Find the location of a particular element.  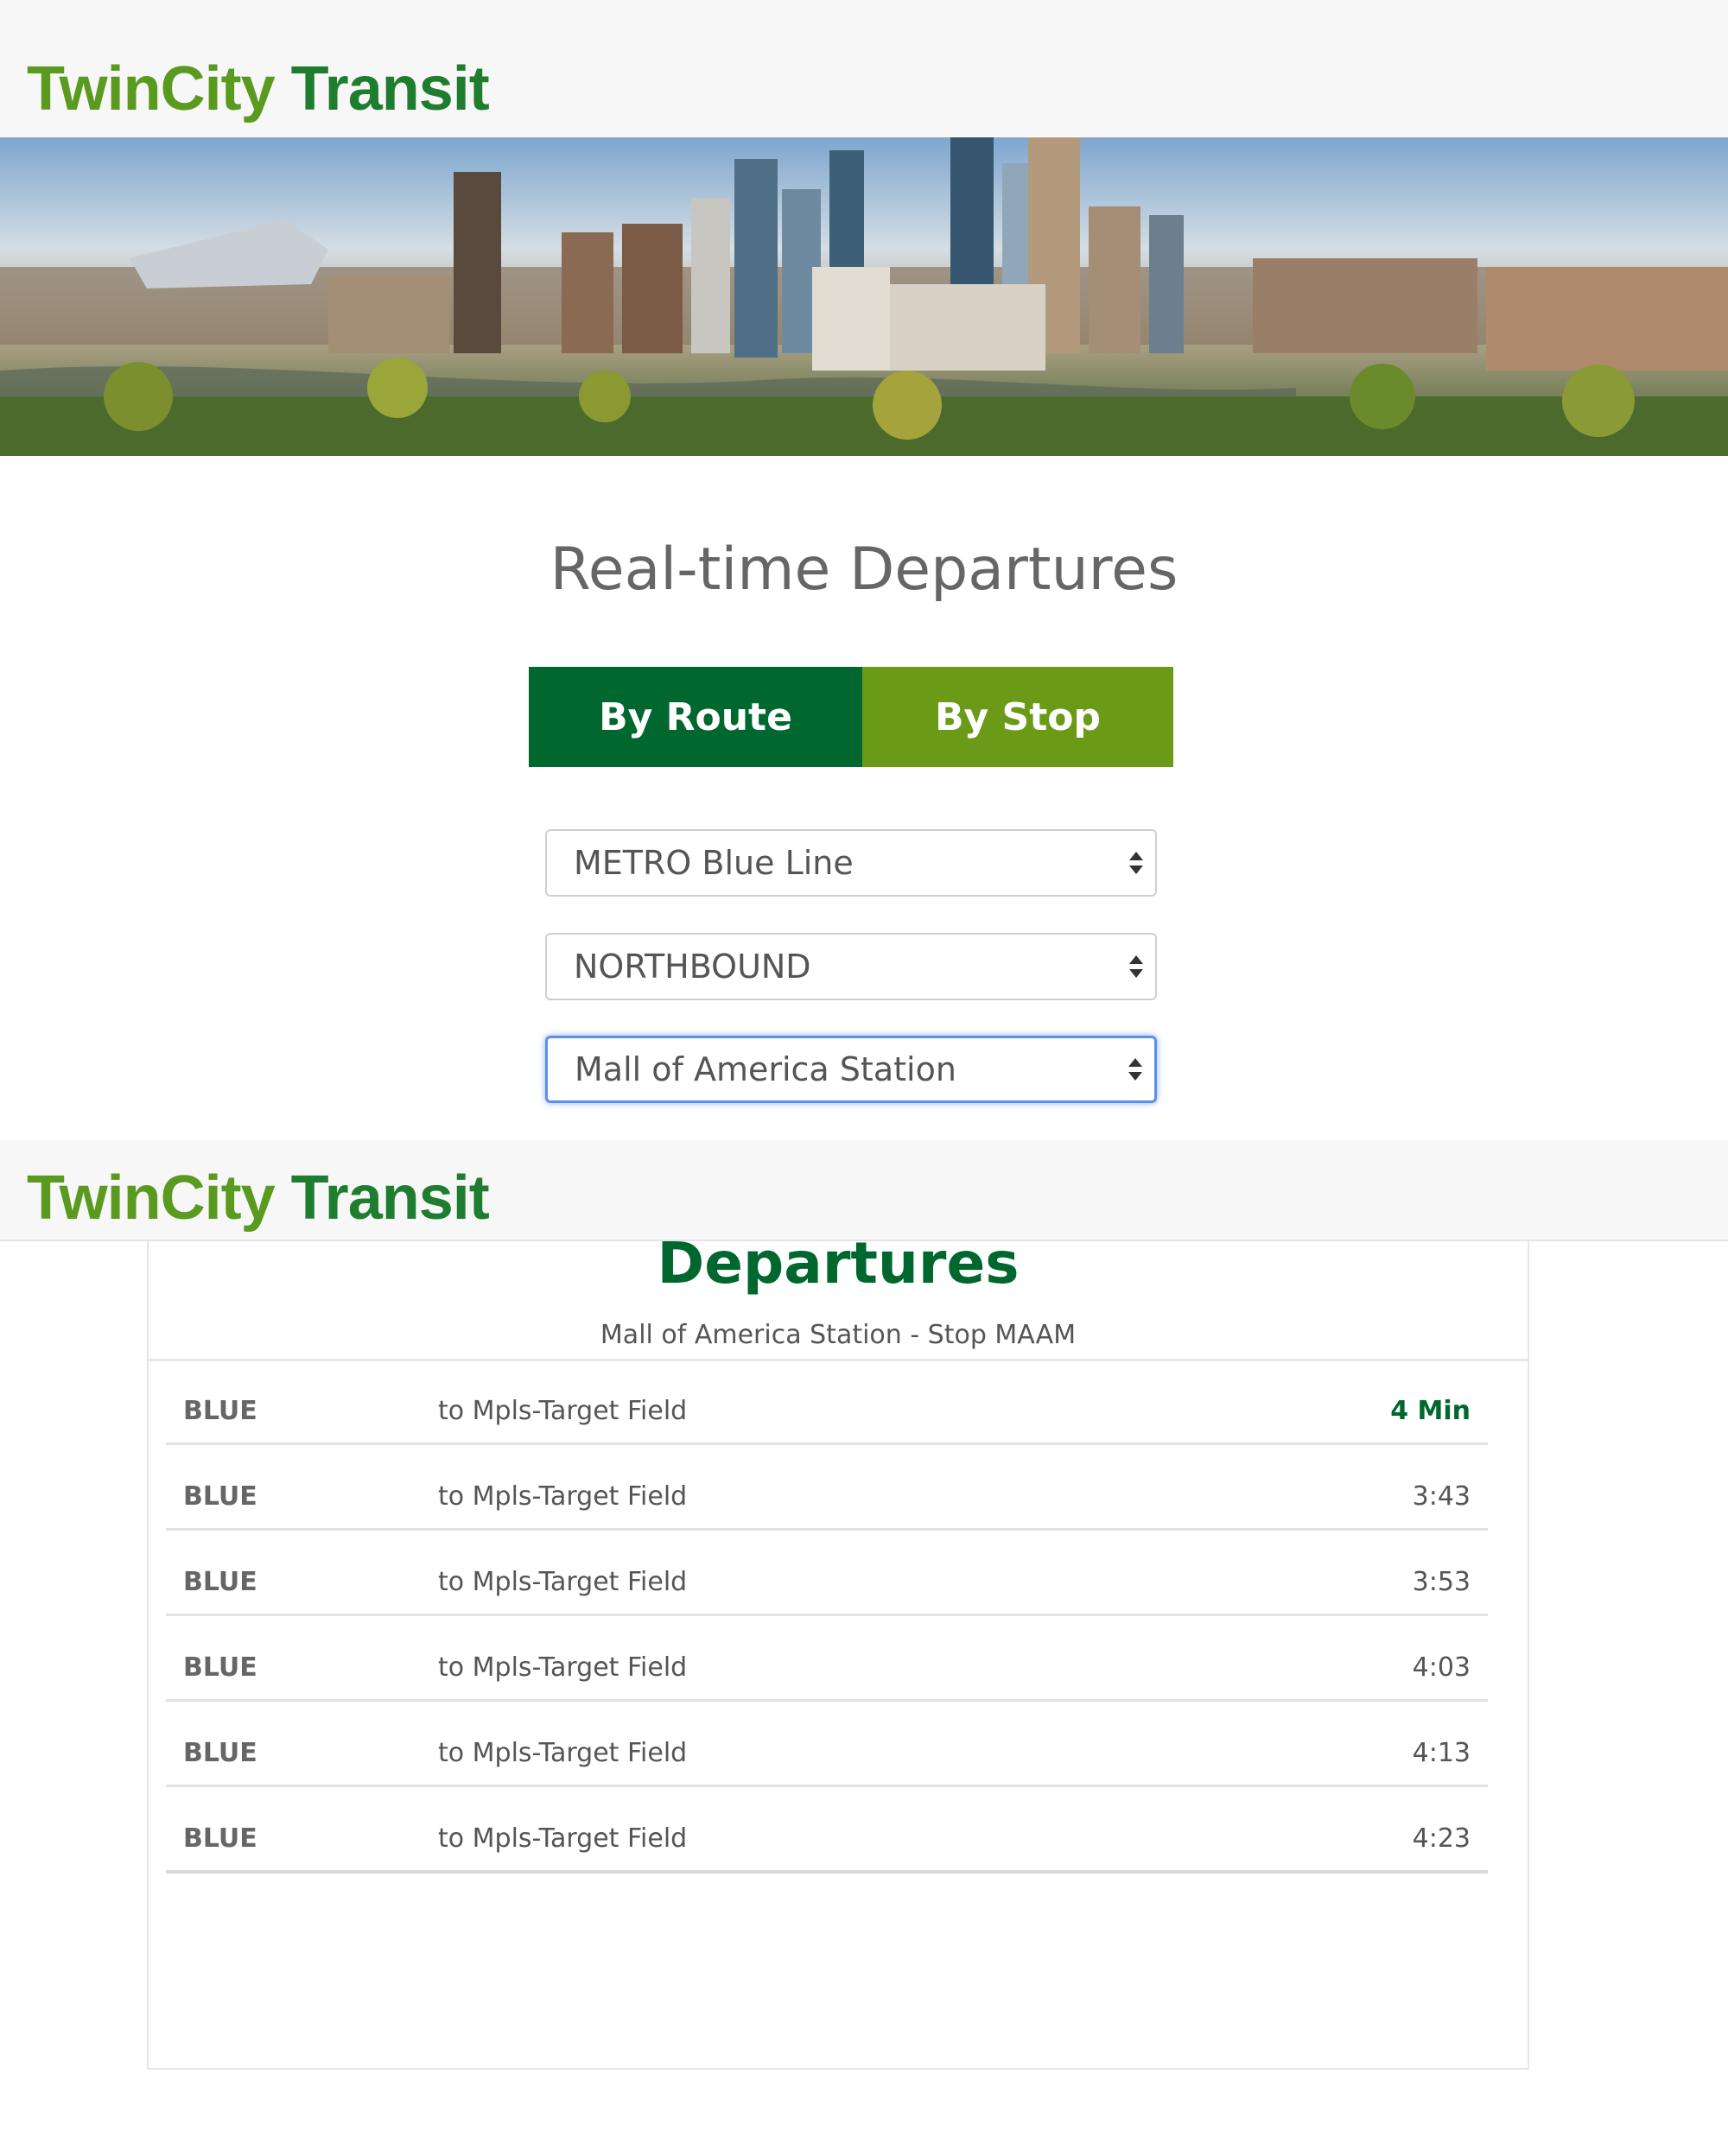

stop-select: Mall of America Station is located at coordinates (851, 1069).